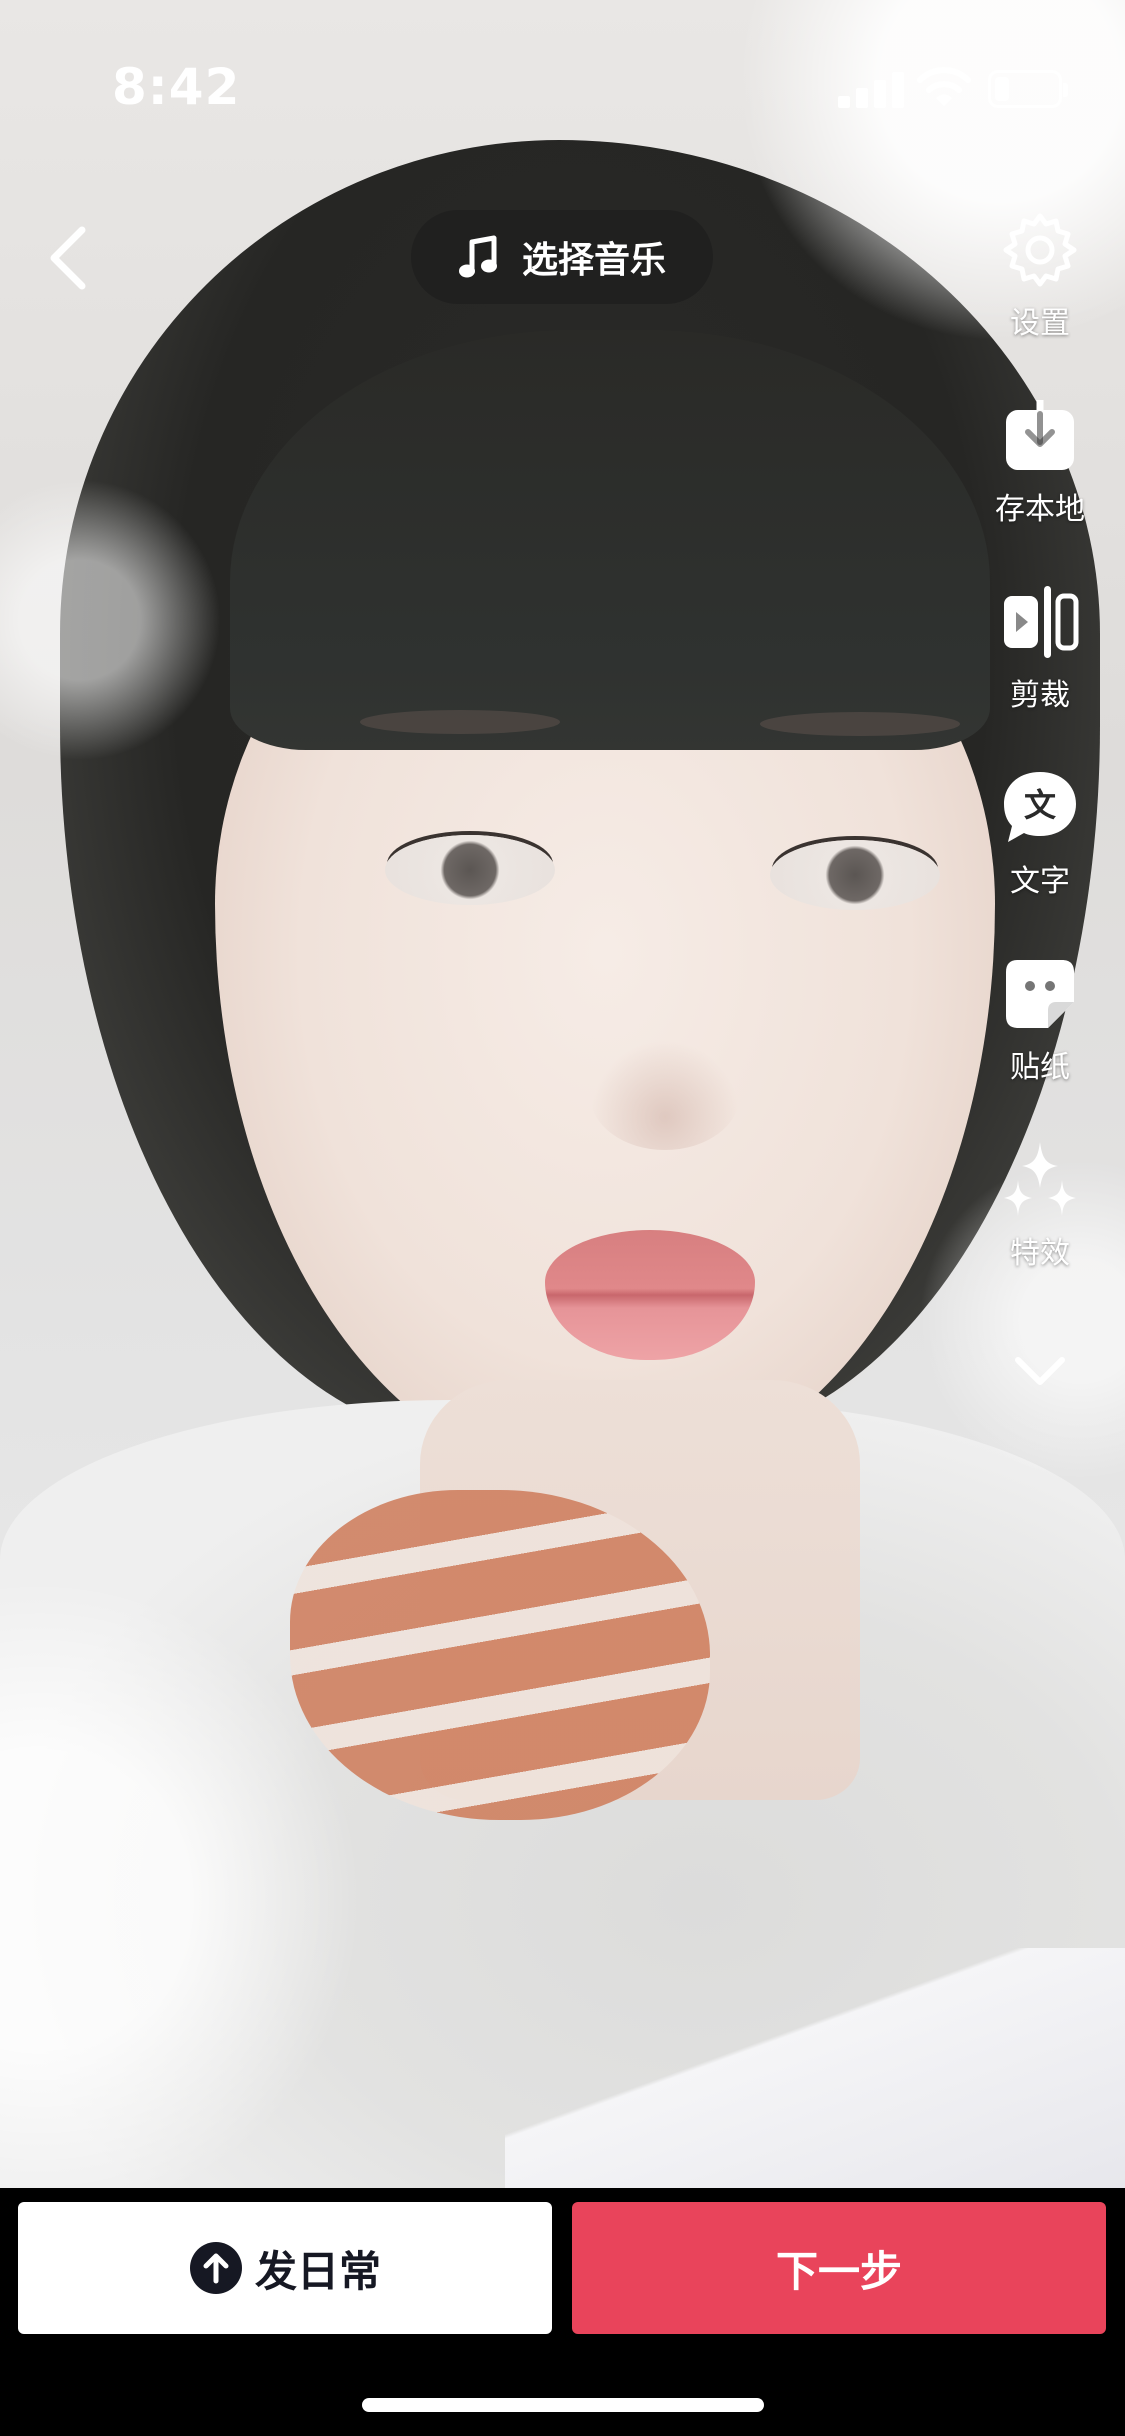  What do you see at coordinates (70, 258) in the screenshot?
I see `chevron-left-icon` at bounding box center [70, 258].